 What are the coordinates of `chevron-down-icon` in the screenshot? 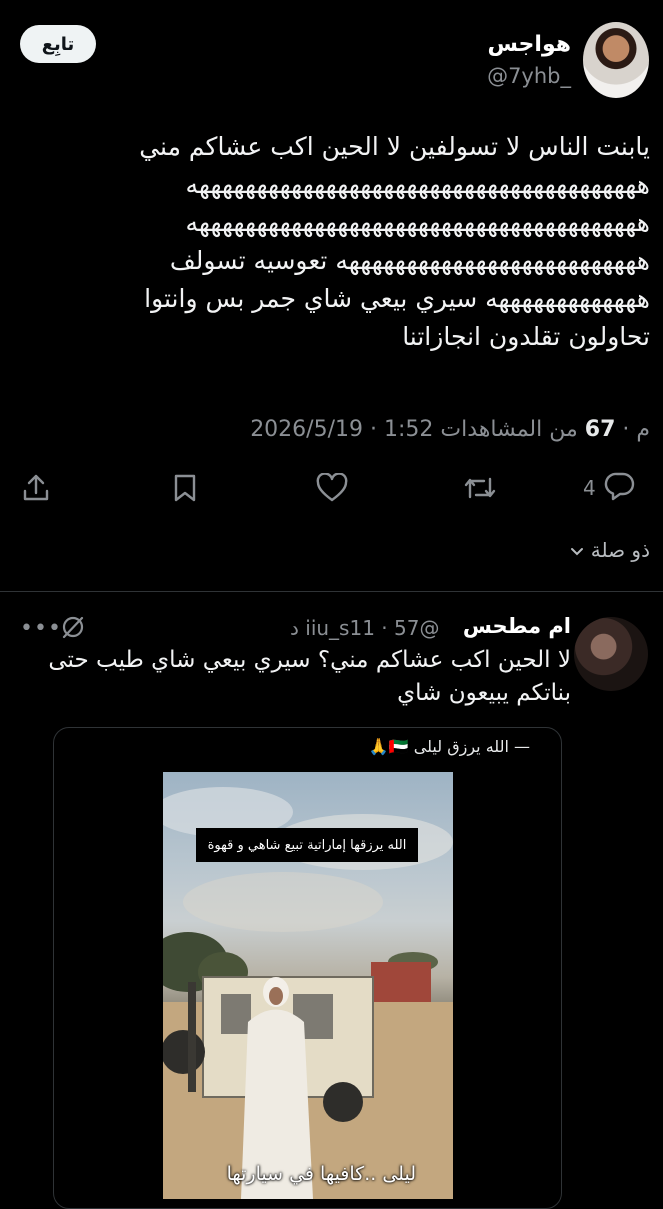 It's located at (577, 550).